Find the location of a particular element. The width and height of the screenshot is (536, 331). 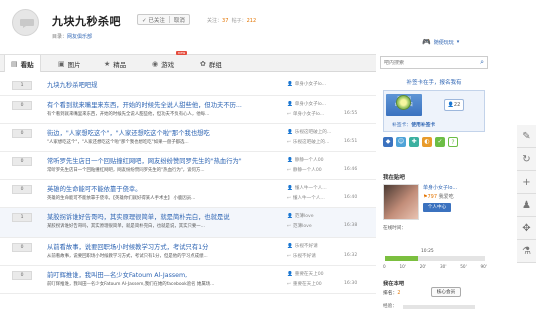

search-icon: ⌕ is located at coordinates (482, 62).